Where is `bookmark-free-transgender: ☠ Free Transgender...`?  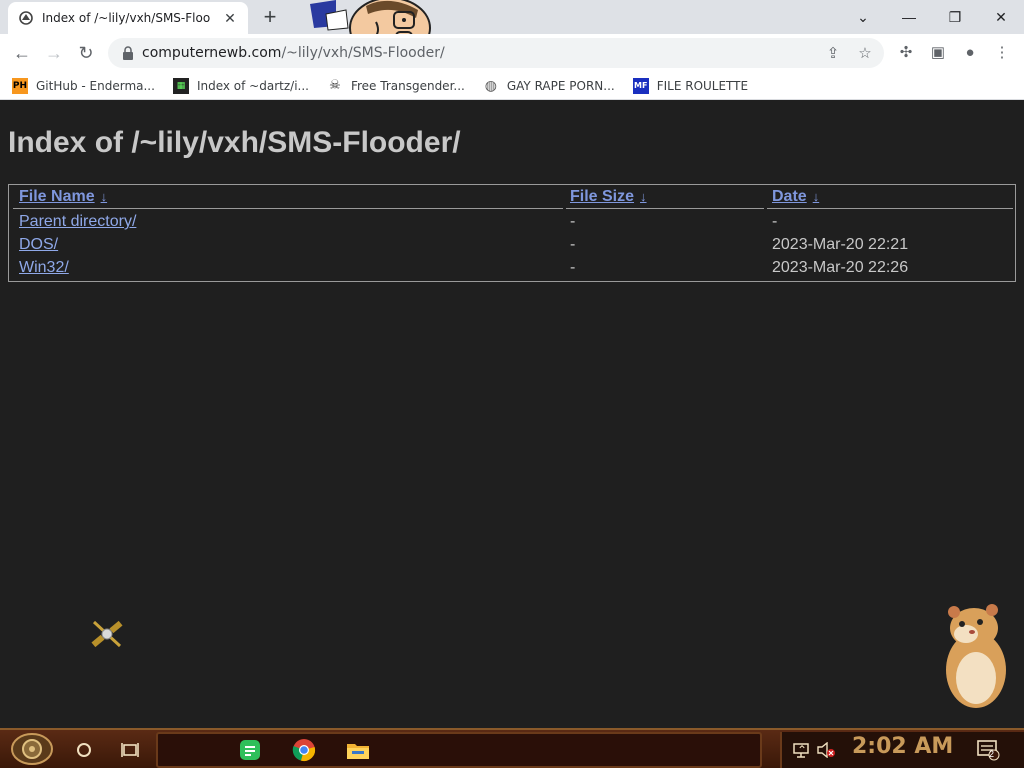
bookmark-free-transgender: ☠ Free Transgender... is located at coordinates (396, 86).